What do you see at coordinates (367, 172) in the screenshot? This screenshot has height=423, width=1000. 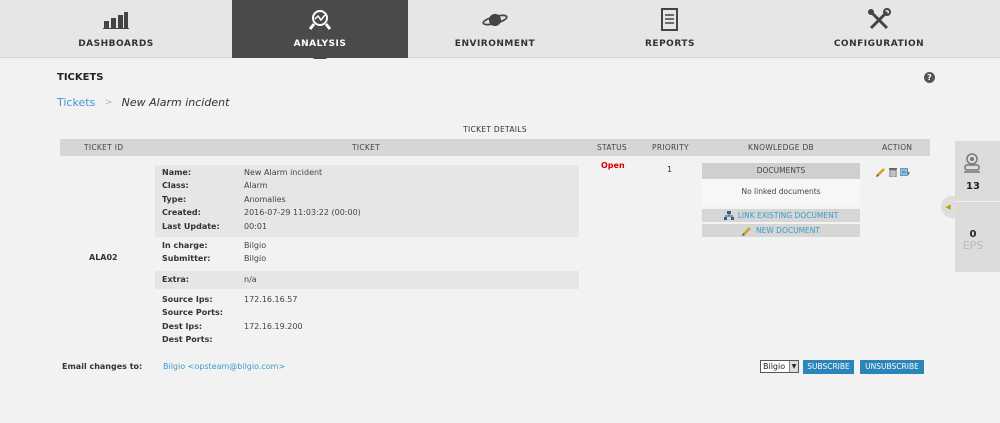 I see `detail-row: Name: New Alarm incident` at bounding box center [367, 172].